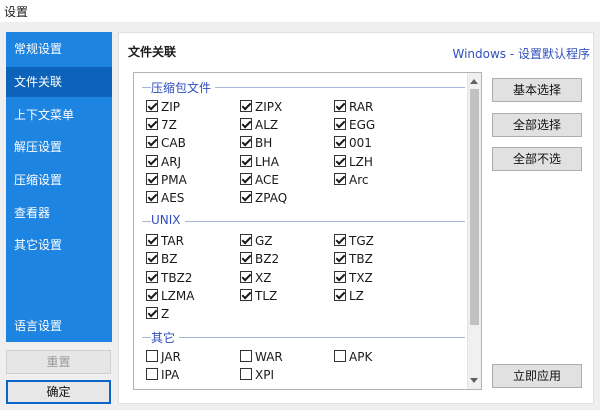 The image size is (600, 410). What do you see at coordinates (264, 143) in the screenshot?
I see `checkbox-label: BH` at bounding box center [264, 143].